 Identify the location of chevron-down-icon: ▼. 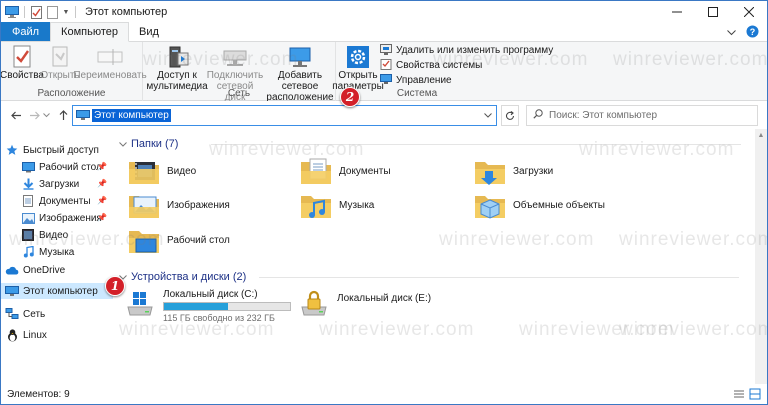
(66, 12).